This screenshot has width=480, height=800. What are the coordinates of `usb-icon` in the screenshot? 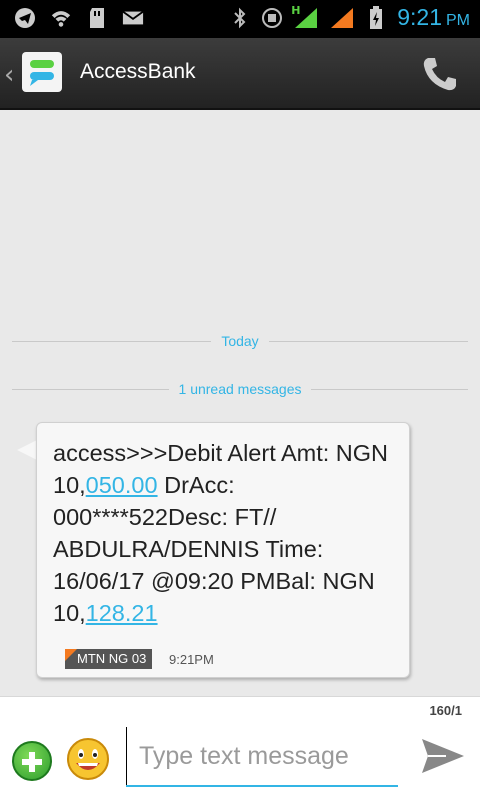 It's located at (272, 18).